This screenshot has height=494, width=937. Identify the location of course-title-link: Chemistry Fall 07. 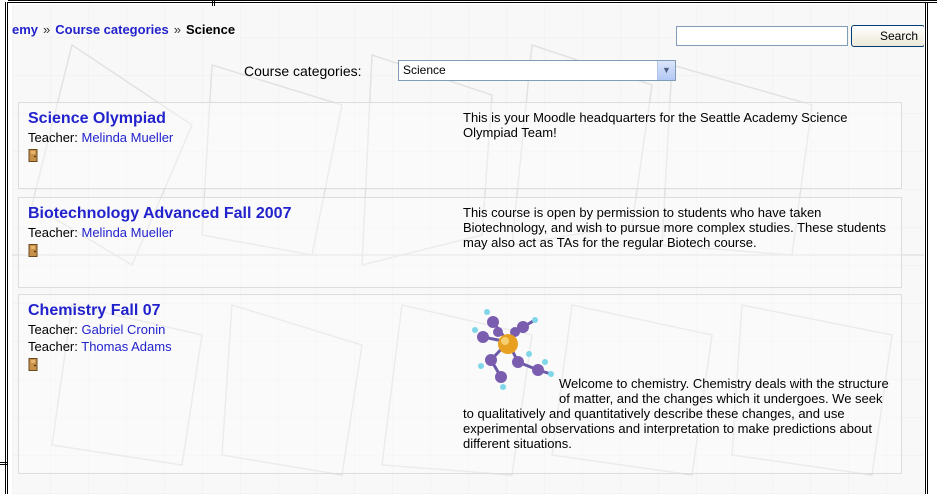
(238, 311).